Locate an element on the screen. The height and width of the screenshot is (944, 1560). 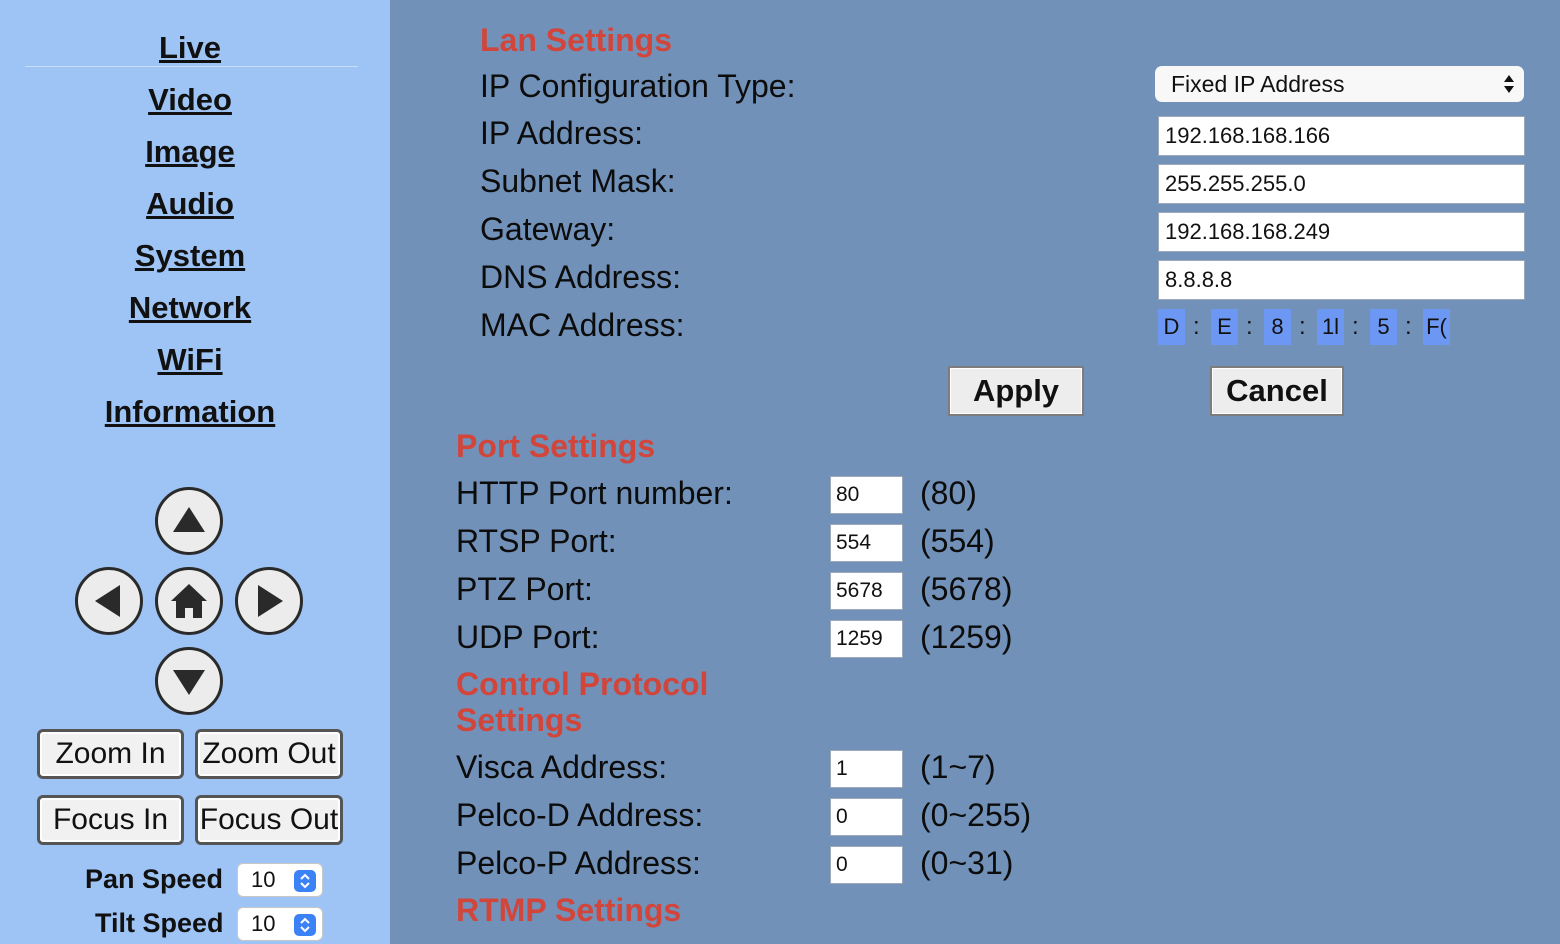
zoom-out-button: Zoom Out is located at coordinates (269, 754).